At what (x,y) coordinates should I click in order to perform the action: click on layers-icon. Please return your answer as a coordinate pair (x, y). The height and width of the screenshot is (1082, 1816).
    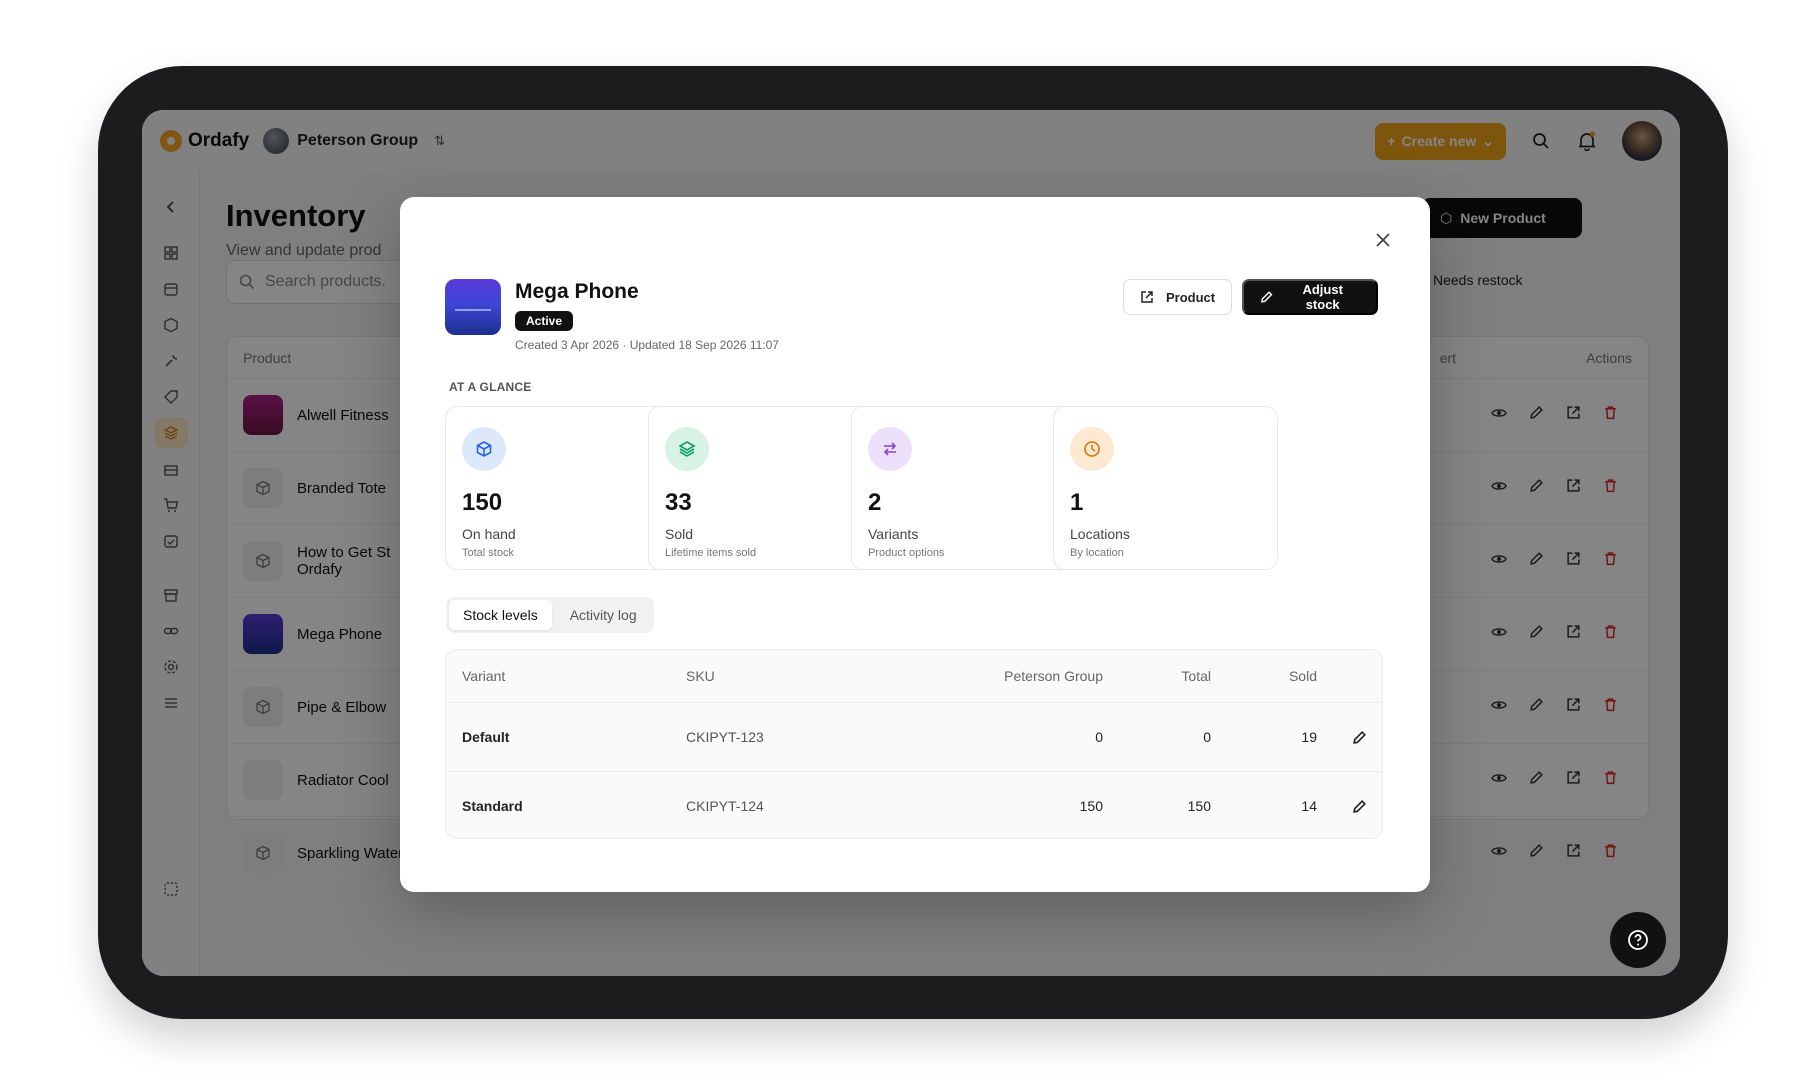
    Looking at the image, I should click on (687, 449).